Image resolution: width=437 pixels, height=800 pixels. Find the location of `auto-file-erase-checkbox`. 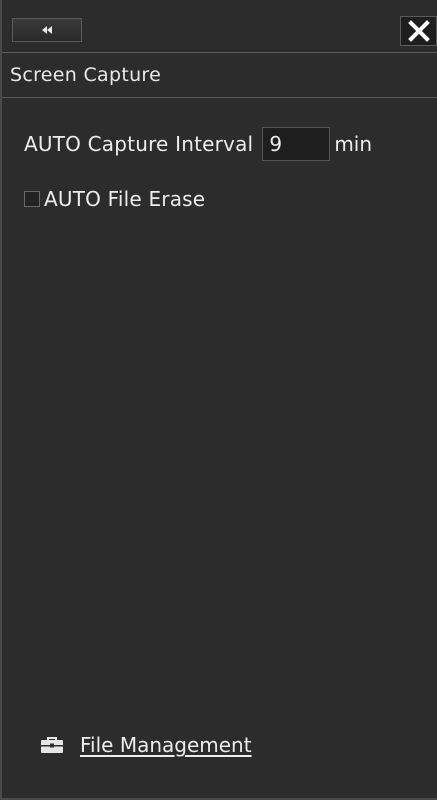

auto-file-erase-checkbox is located at coordinates (32, 199).